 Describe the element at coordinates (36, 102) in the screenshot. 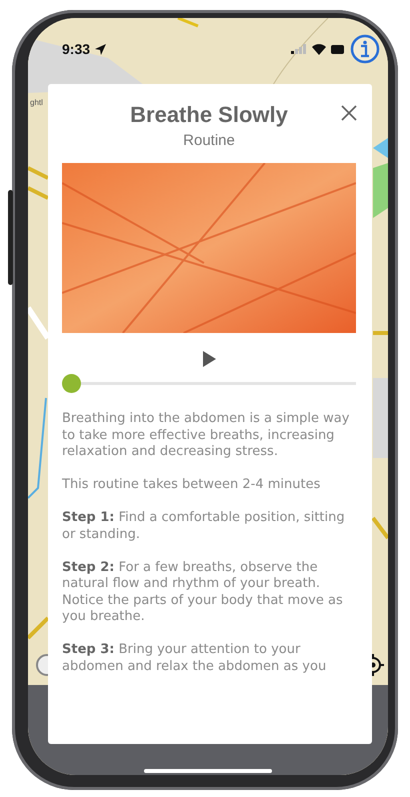

I see `map-label: ghtl` at that location.